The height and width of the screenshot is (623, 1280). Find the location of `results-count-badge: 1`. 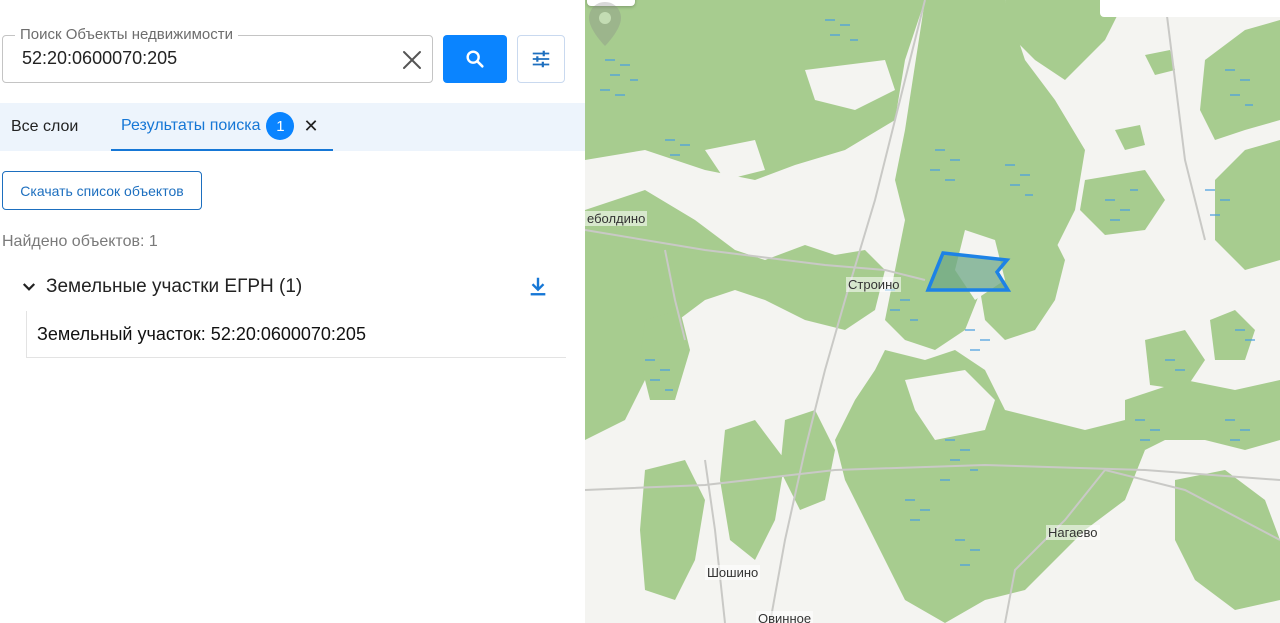

results-count-badge: 1 is located at coordinates (280, 126).